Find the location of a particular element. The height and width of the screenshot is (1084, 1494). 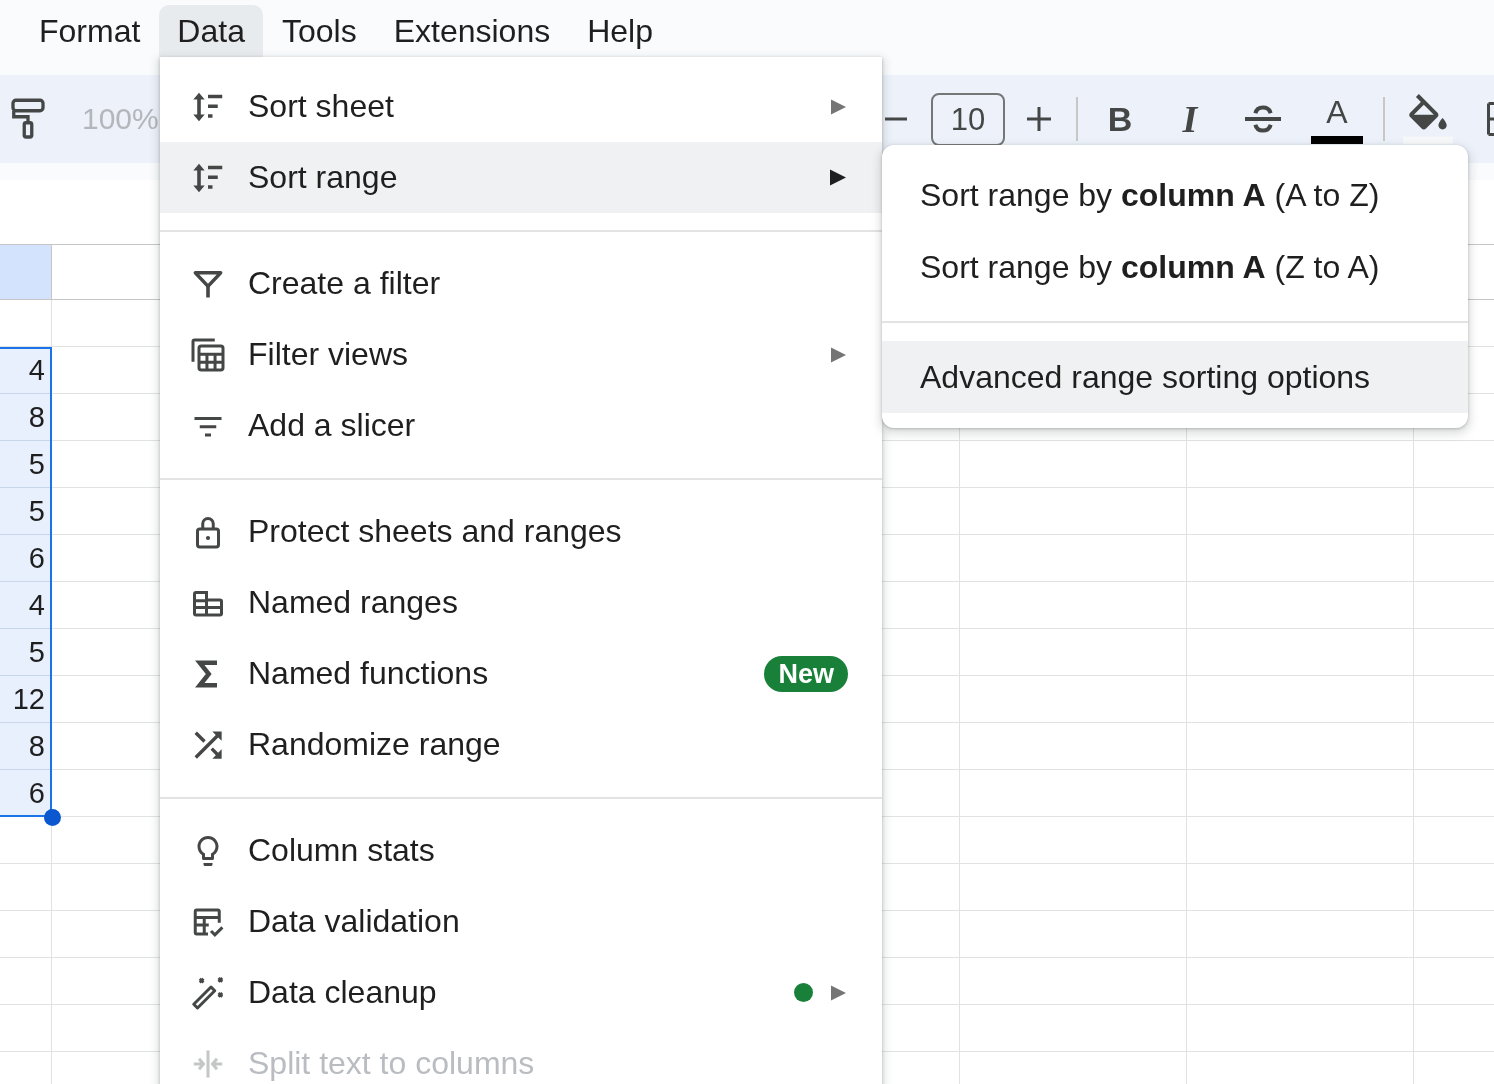

menu-bar-item: Help is located at coordinates (620, 31).